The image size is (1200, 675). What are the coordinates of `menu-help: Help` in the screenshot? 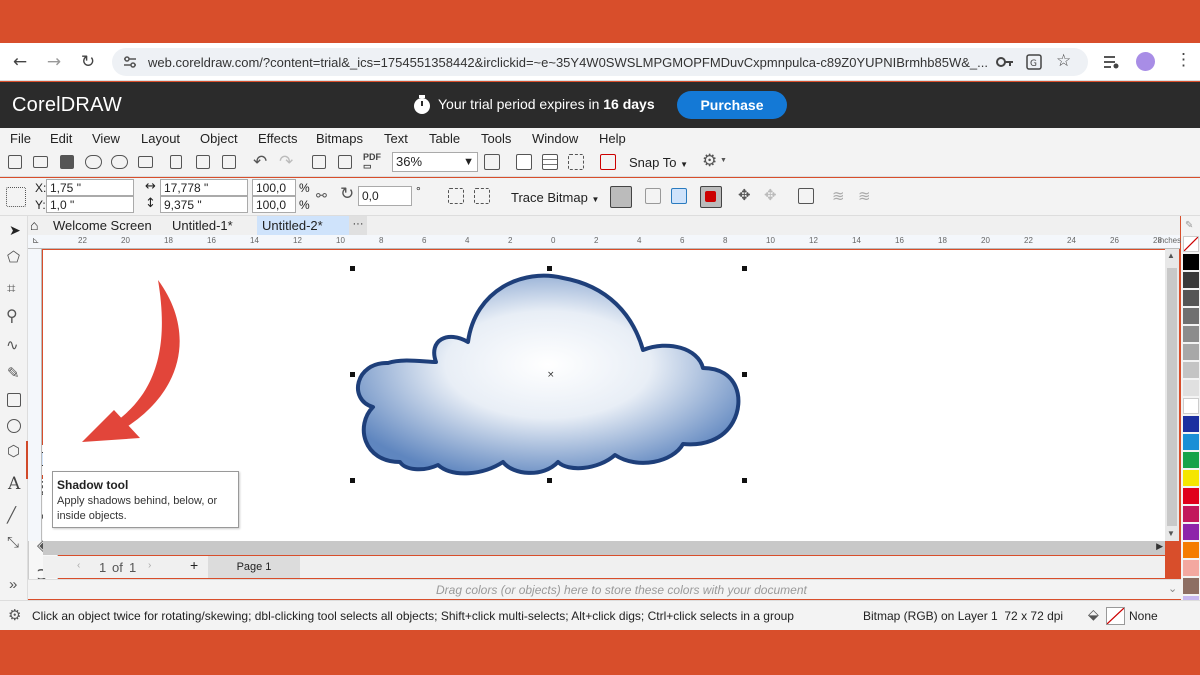 It's located at (612, 138).